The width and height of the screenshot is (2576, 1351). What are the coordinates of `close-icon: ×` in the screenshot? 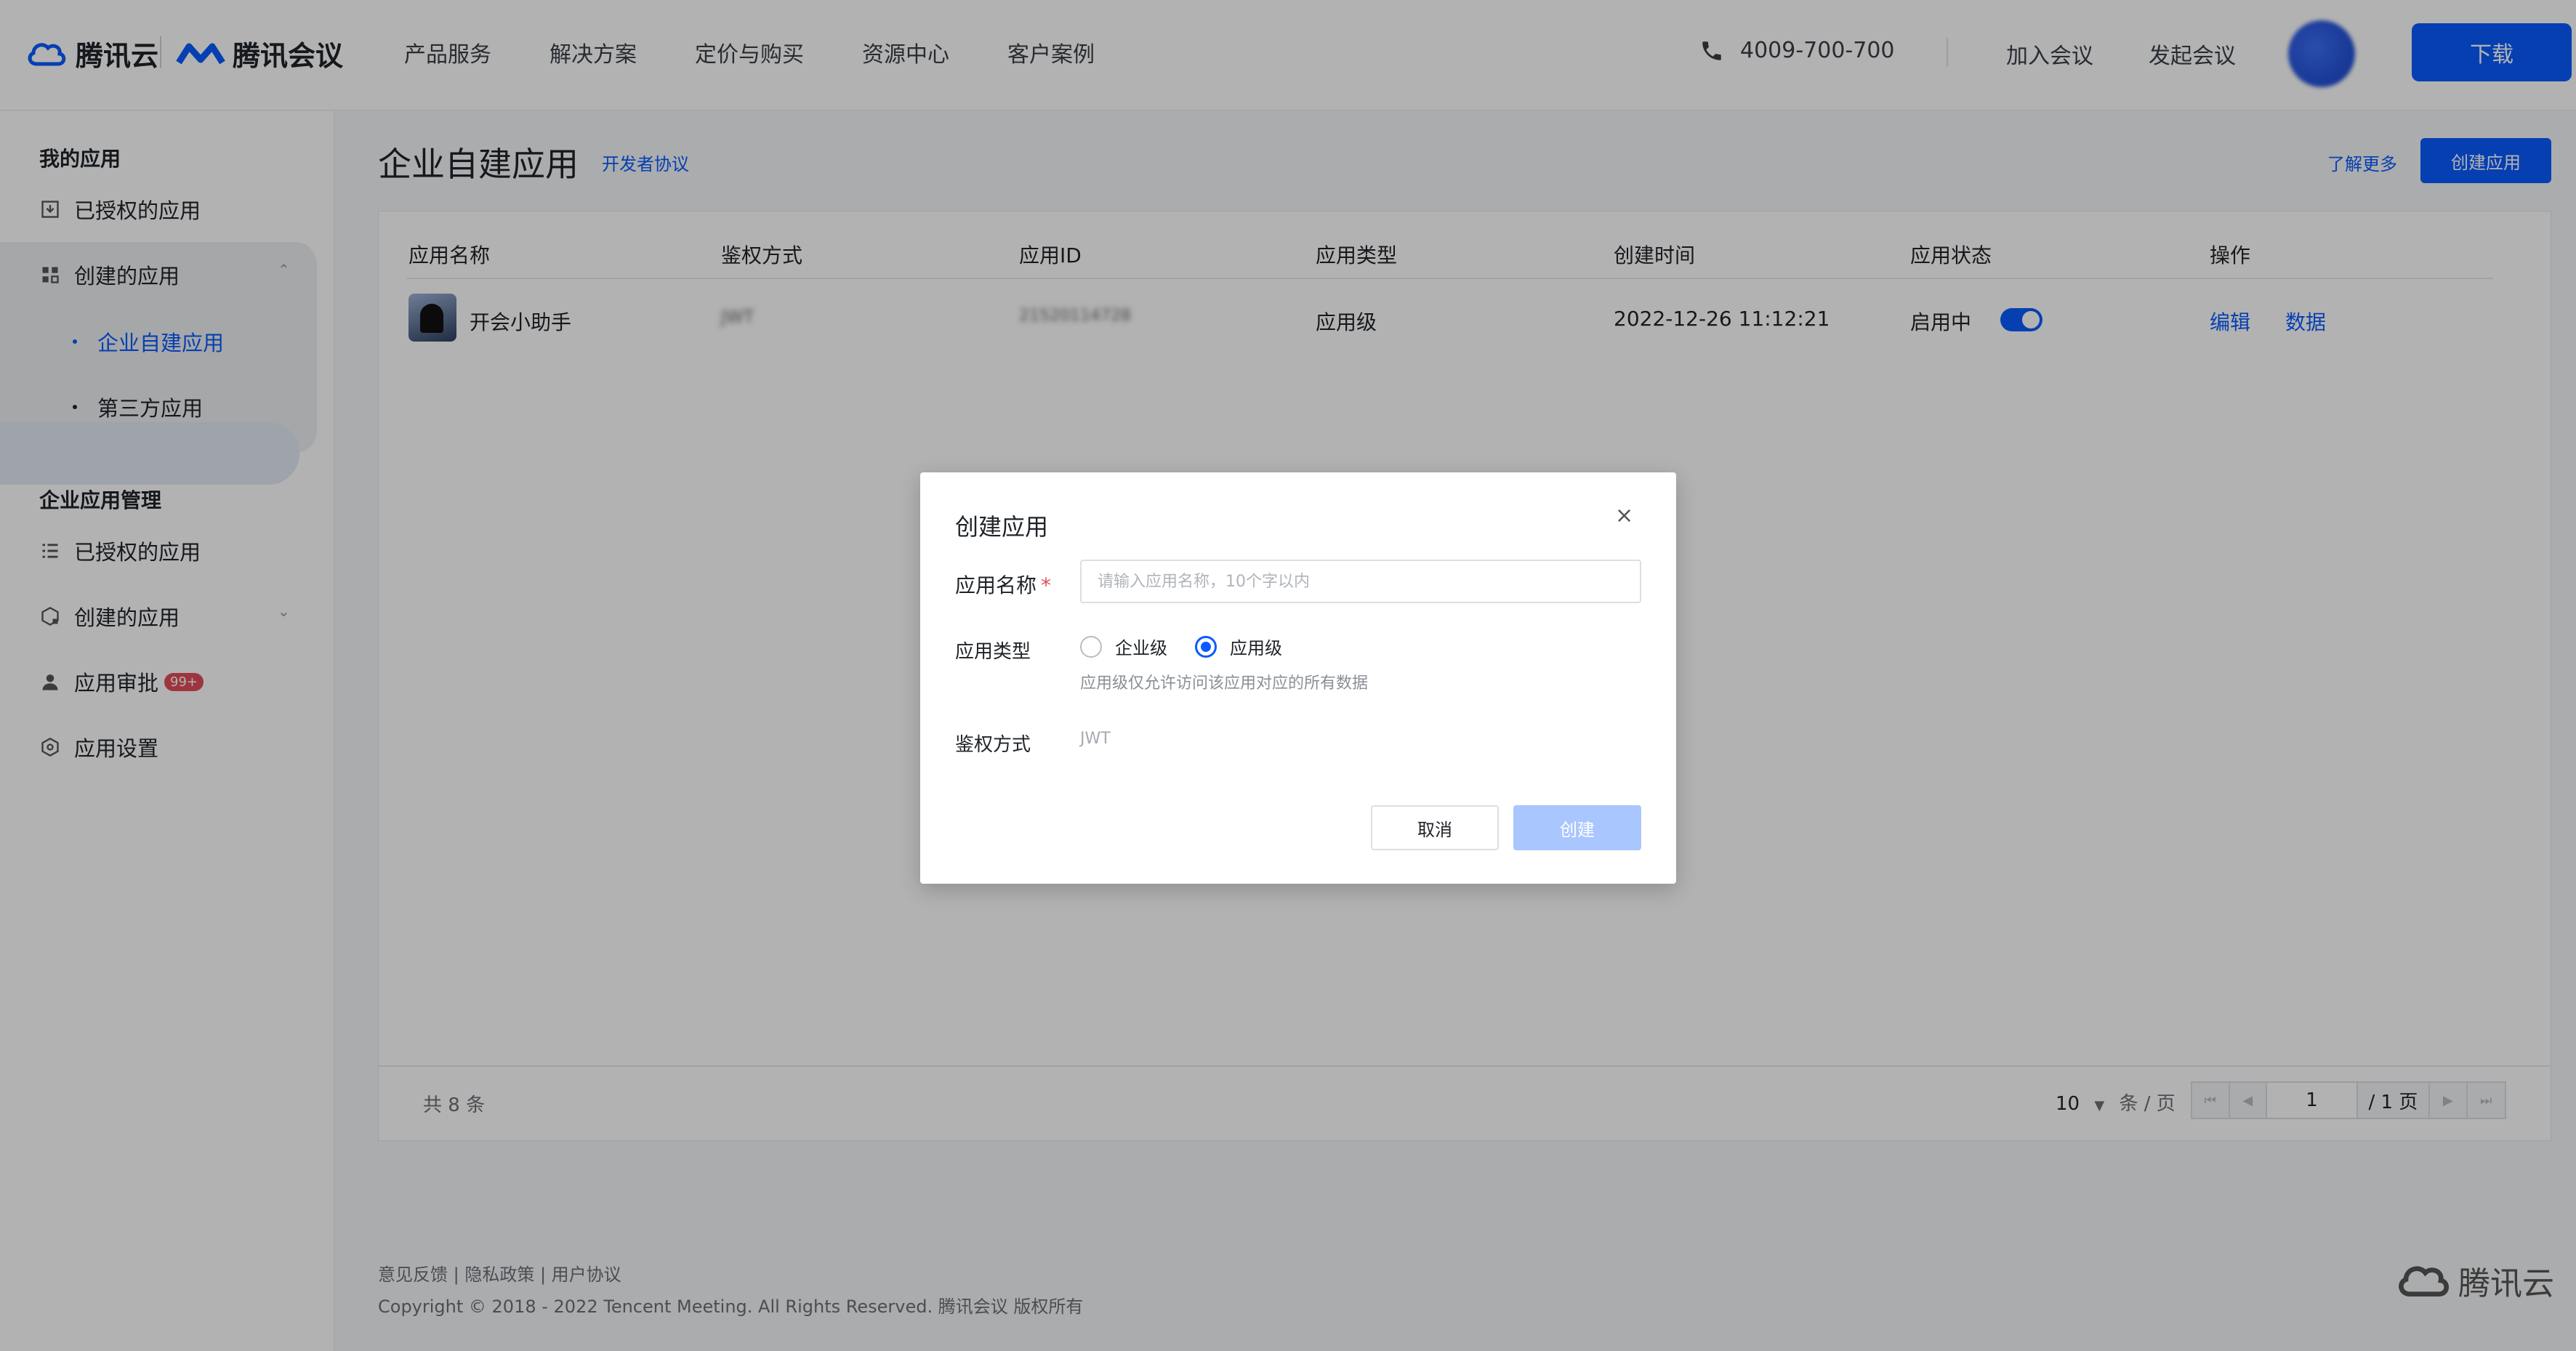 It's located at (1624, 515).